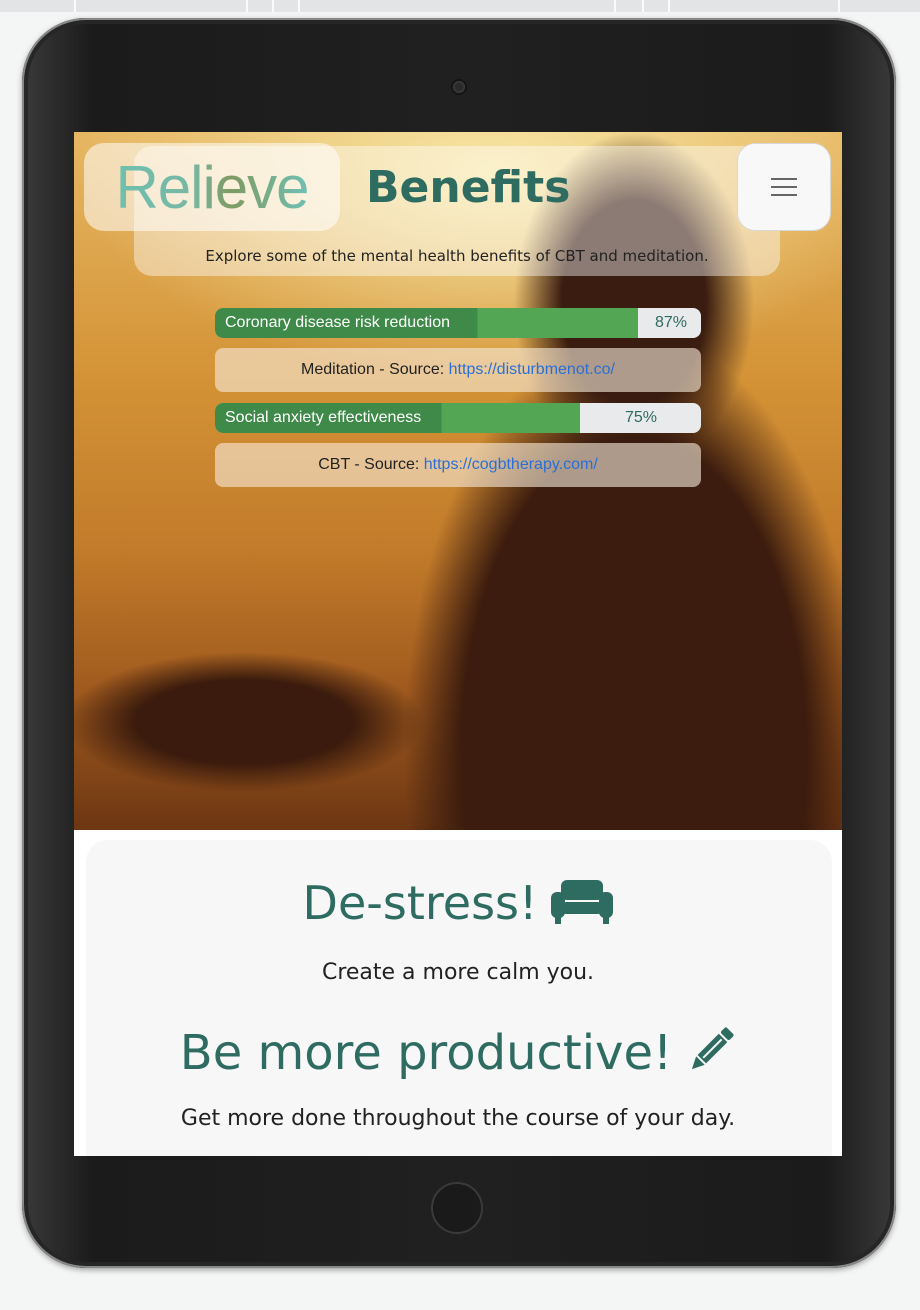 This screenshot has width=920, height=1310. Describe the element at coordinates (337, 322) in the screenshot. I see `progress-label: Coronary disease risk reduction` at that location.